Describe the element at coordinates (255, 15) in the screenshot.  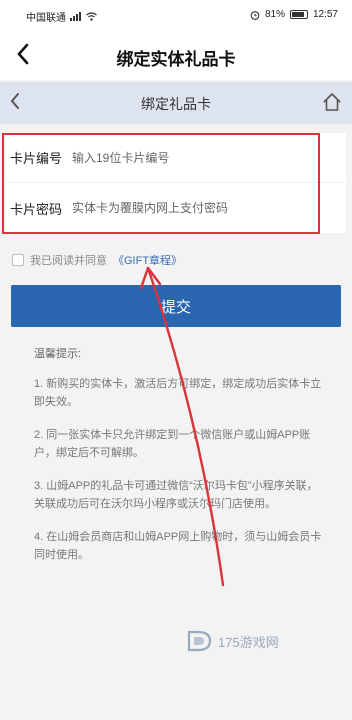
I see `alarm-icon` at that location.